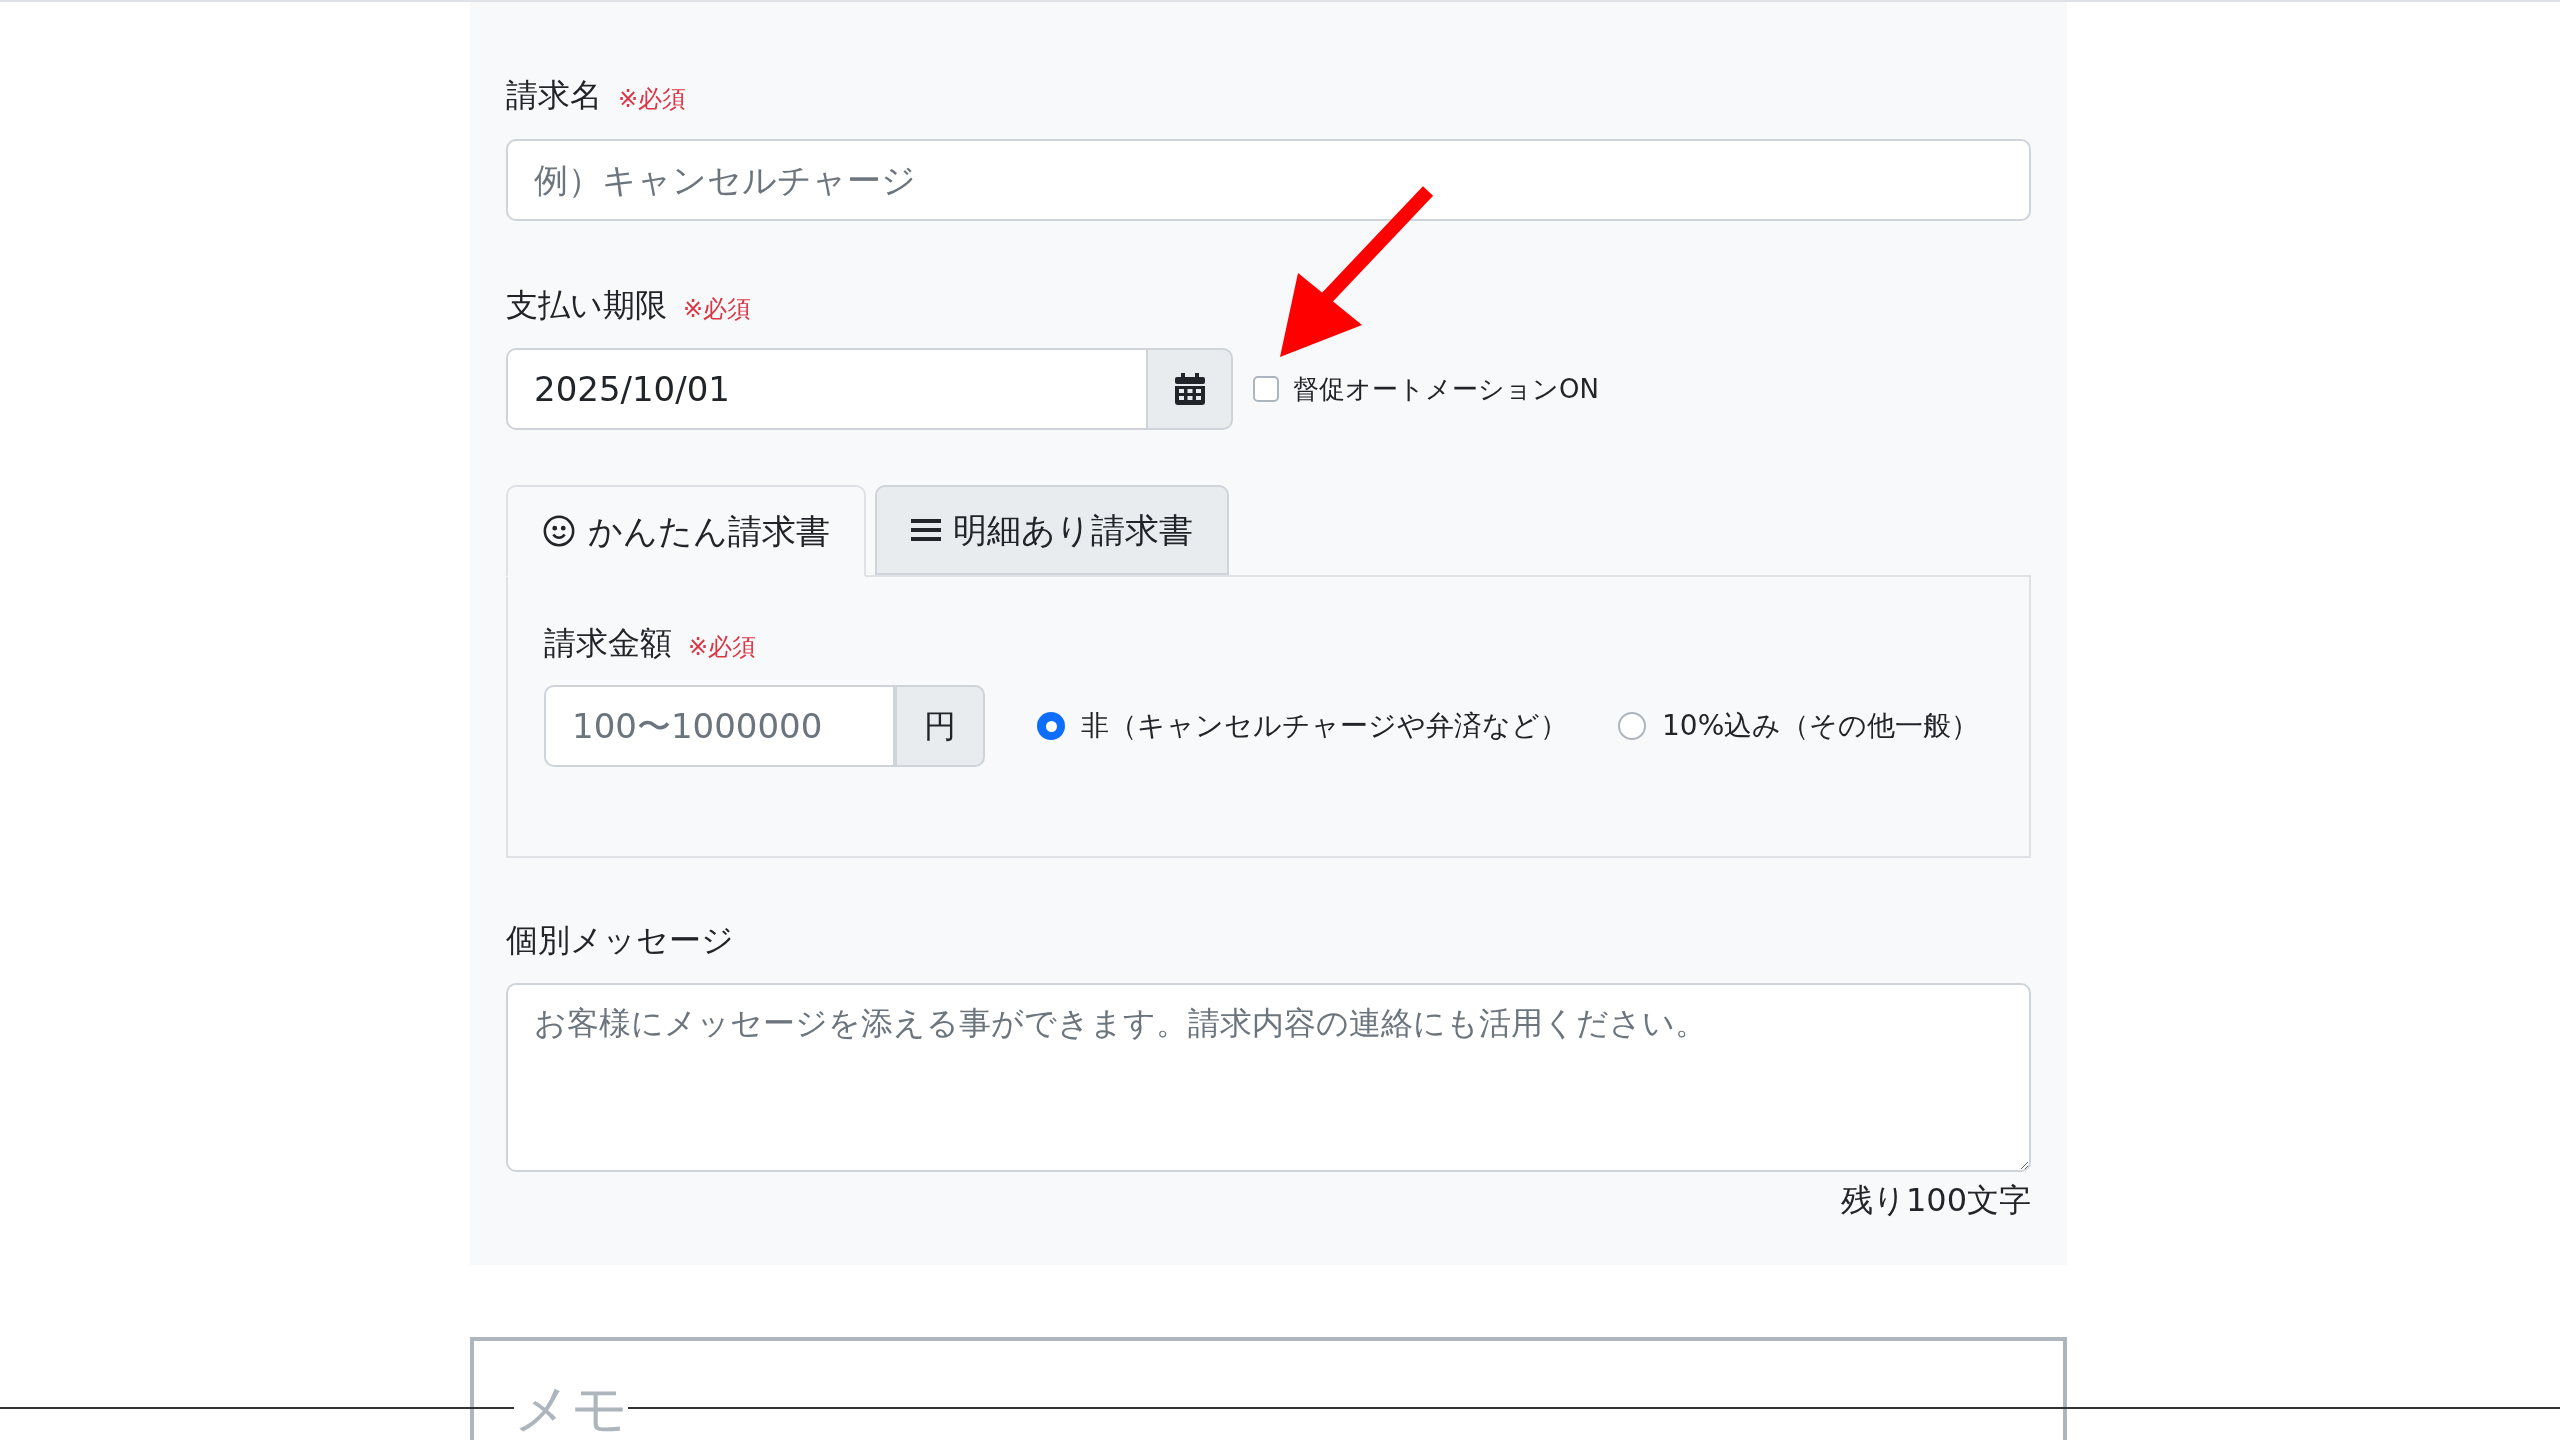  Describe the element at coordinates (1268, 1077) in the screenshot. I see `message-field: お客様にメッセージを添える事ができます。請求内容の連絡にも活用ください。` at that location.